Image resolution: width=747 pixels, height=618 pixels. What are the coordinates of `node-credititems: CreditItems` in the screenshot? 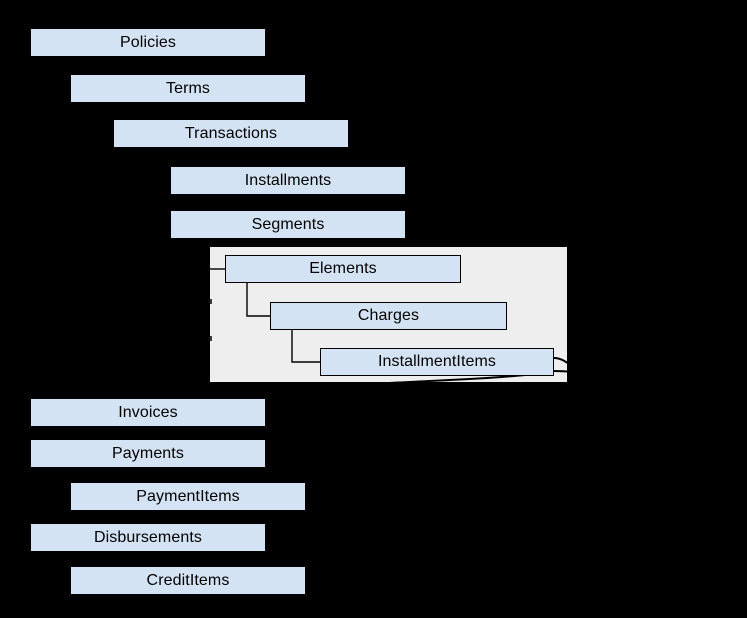 It's located at (188, 580).